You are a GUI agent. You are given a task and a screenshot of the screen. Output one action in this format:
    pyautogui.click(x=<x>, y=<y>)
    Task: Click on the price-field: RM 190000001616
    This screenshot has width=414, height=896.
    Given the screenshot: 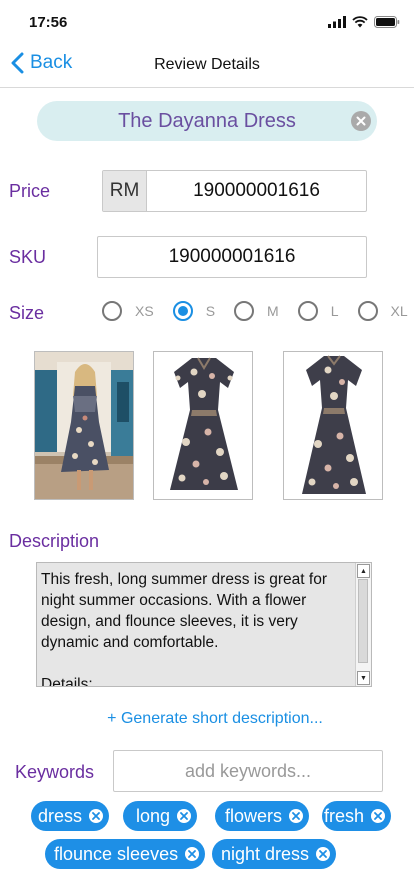 What is the action you would take?
    pyautogui.click(x=234, y=191)
    